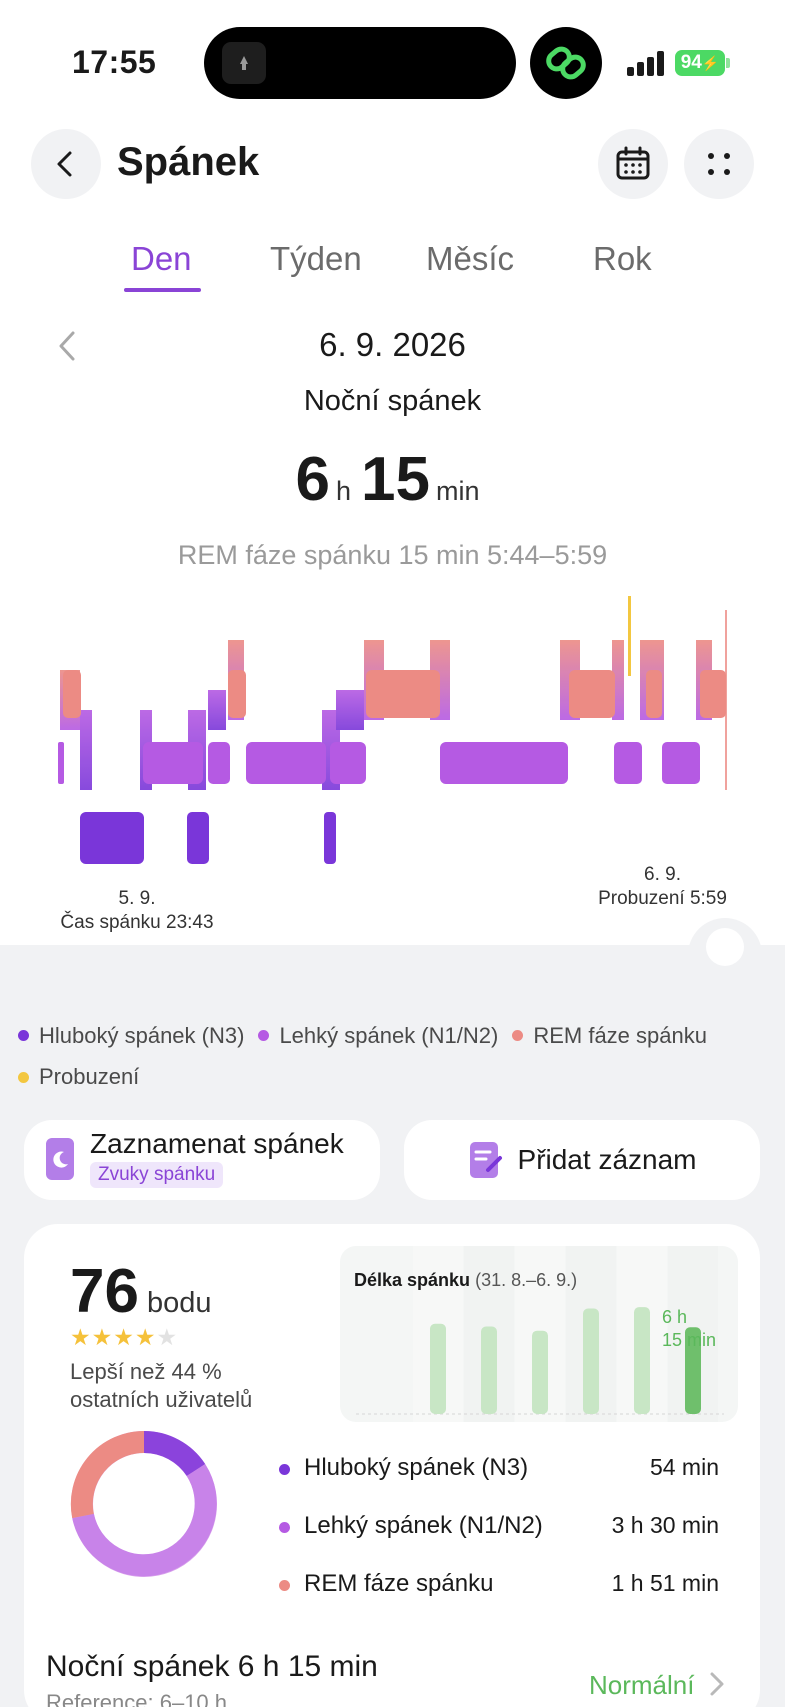 The height and width of the screenshot is (1707, 785). I want to click on percentile-text: Lepší než 44 % ostatních uživatelů, so click(161, 1385).